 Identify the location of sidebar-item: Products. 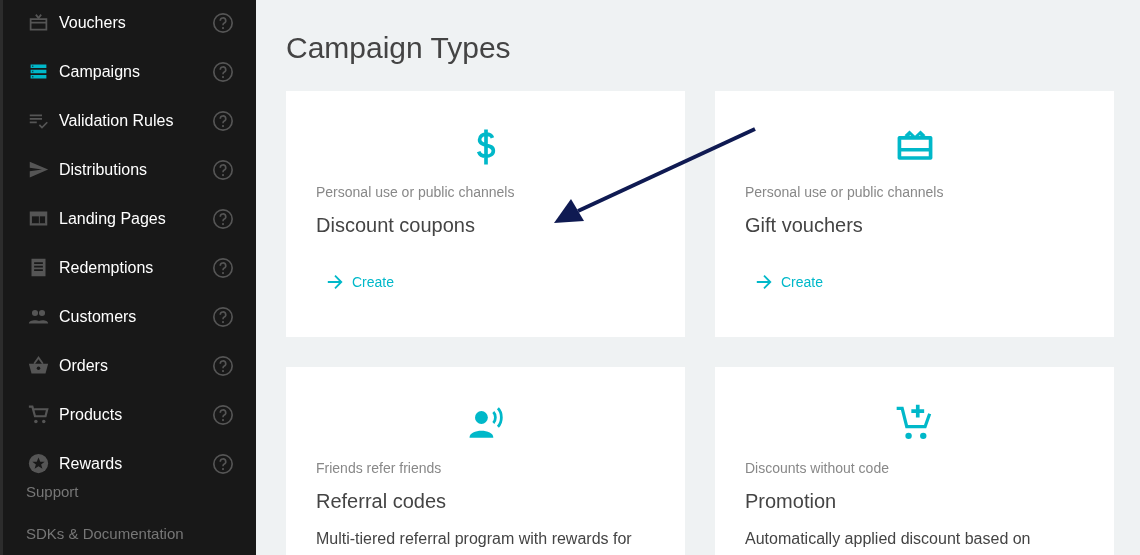
(129, 414).